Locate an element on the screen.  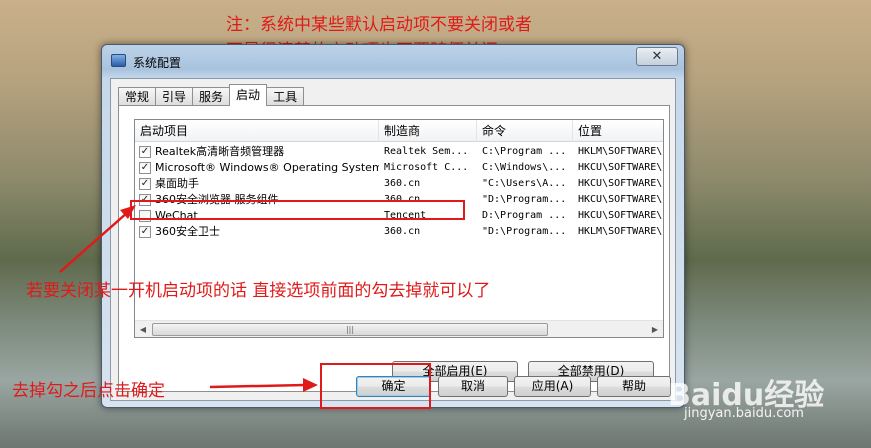
tab-startup: 启动 is located at coordinates (248, 95).